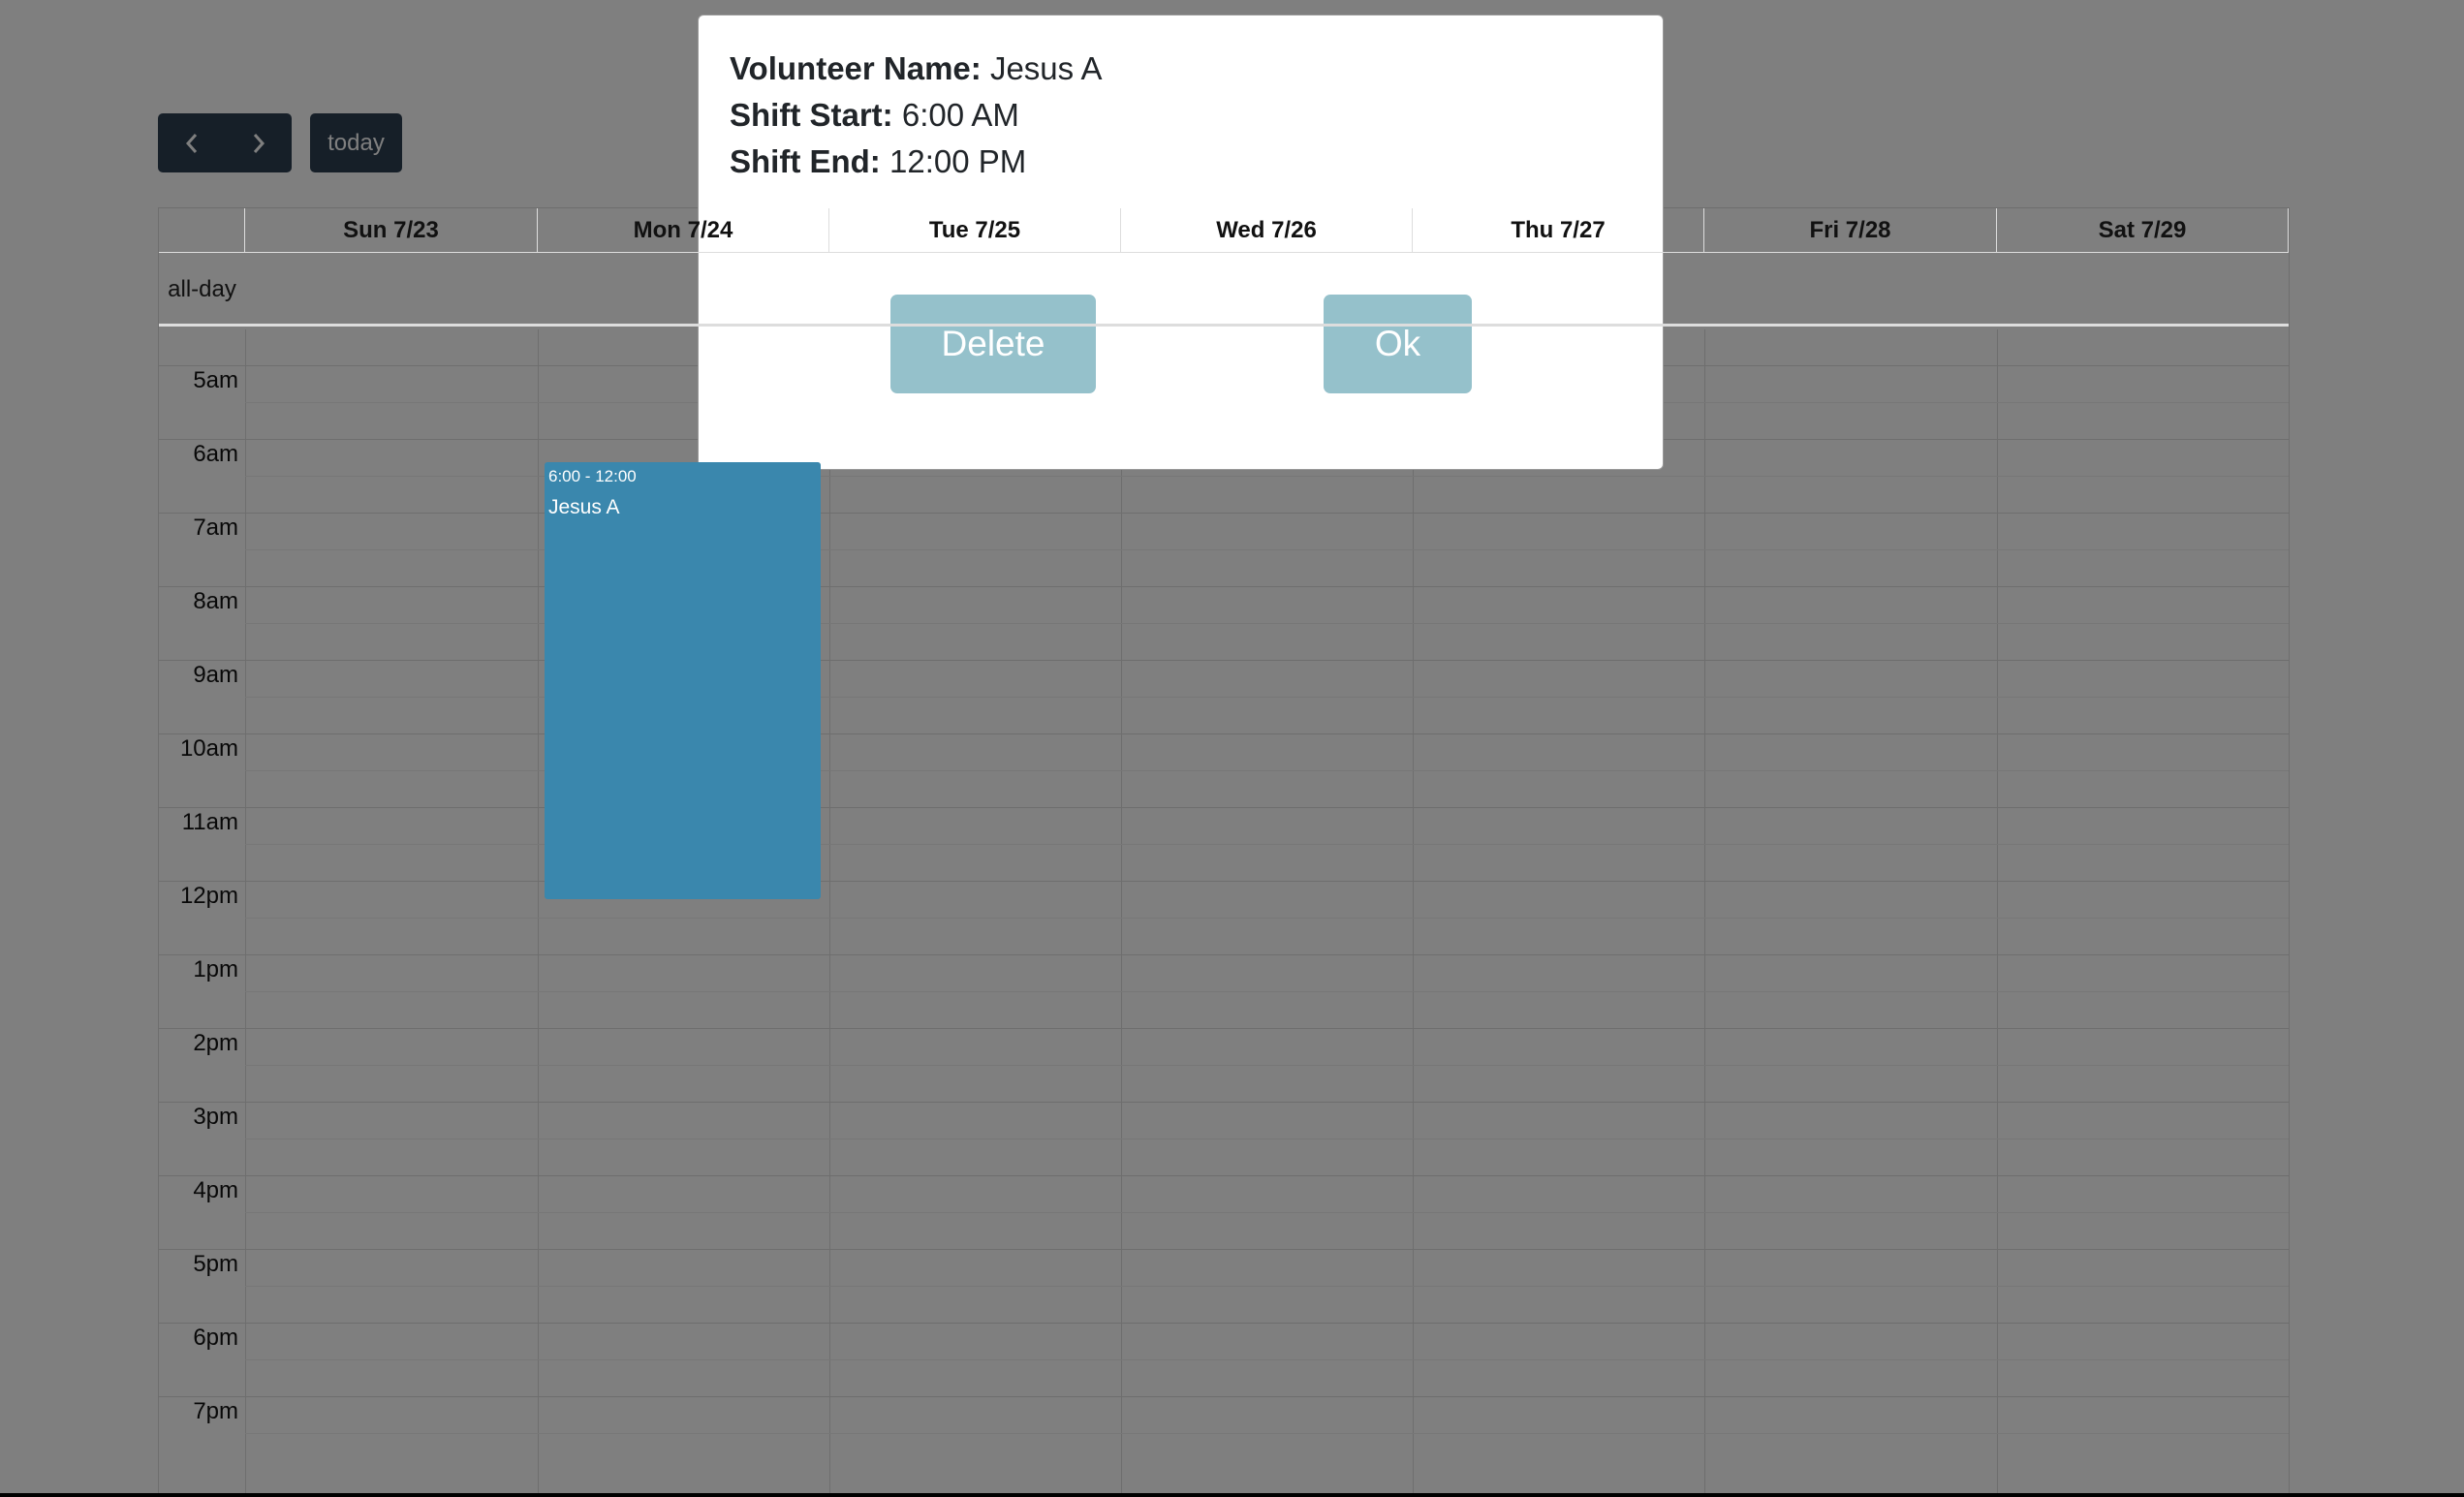 Image resolution: width=2464 pixels, height=1497 pixels. What do you see at coordinates (960, 115) in the screenshot?
I see `shift-start-value: 6:00 AM` at bounding box center [960, 115].